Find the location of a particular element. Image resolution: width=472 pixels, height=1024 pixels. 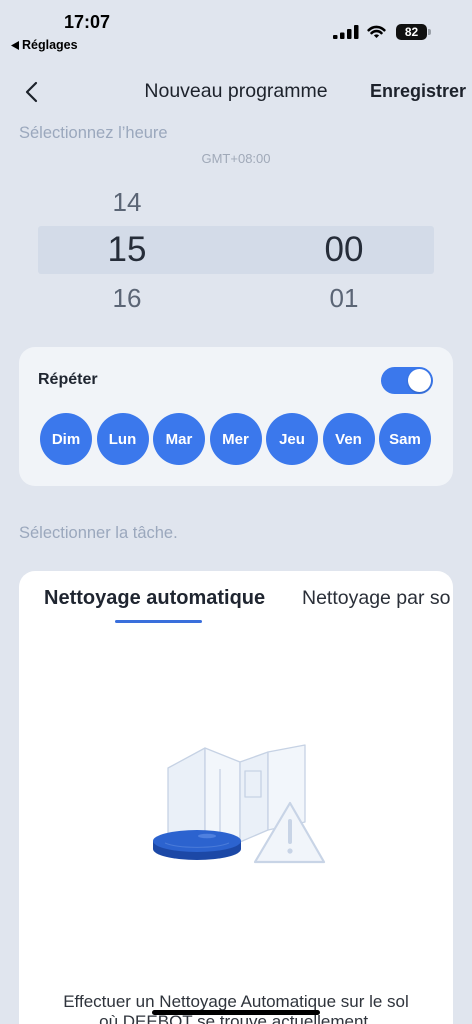

day-button-ven: Ven is located at coordinates (348, 439).